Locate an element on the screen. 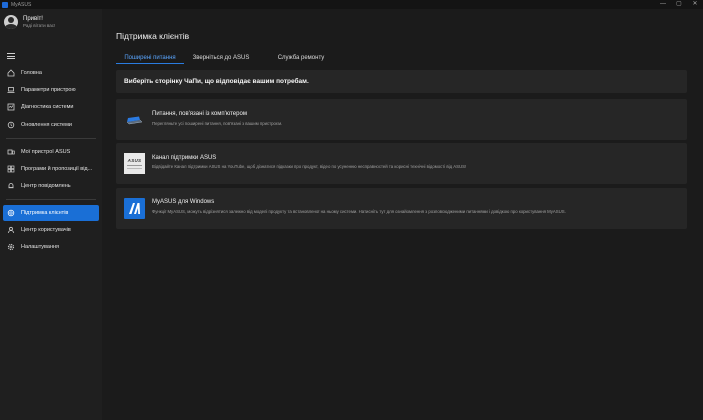 This screenshot has width=703, height=420. sidebar-item-home: Головна is located at coordinates (51, 73).